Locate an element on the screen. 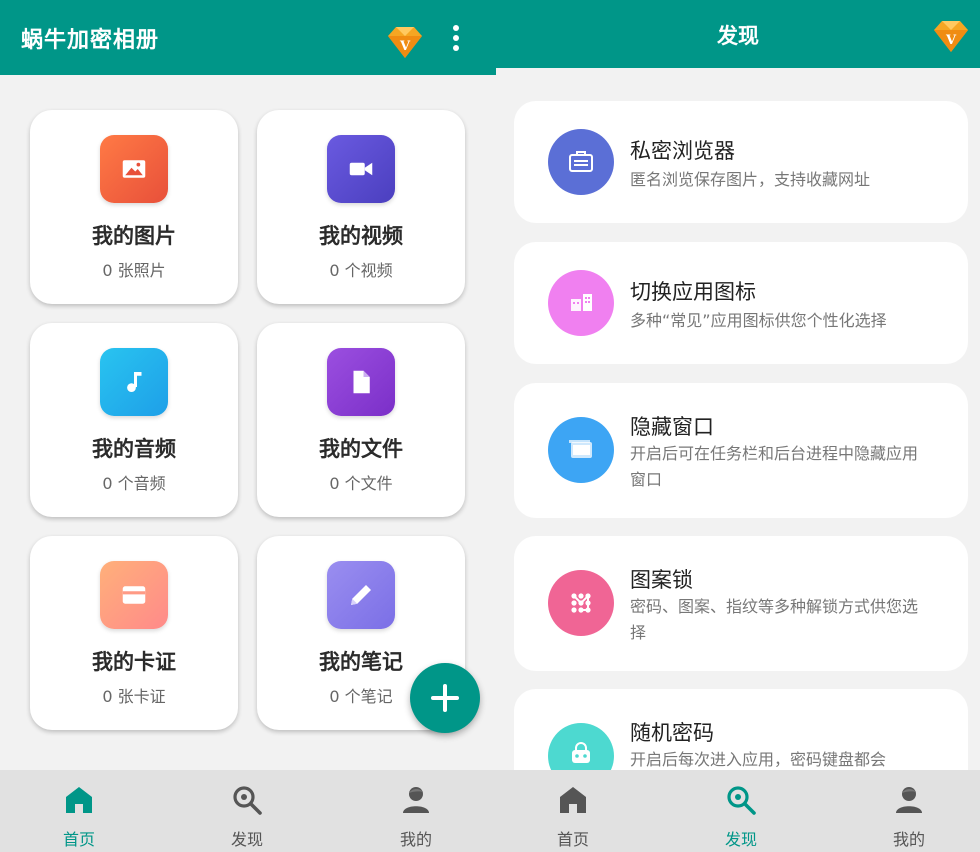 The width and height of the screenshot is (980, 852). card-subtitle: 0 个文件 is located at coordinates (361, 483).